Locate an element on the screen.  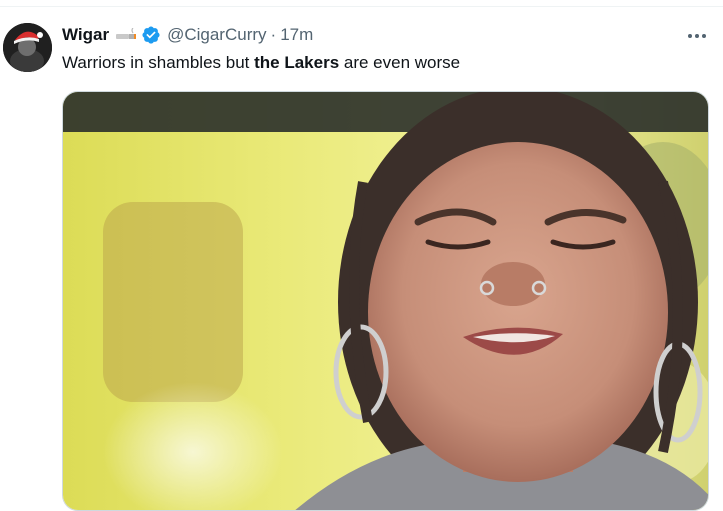
cigar-emoji-icon is located at coordinates (126, 35).